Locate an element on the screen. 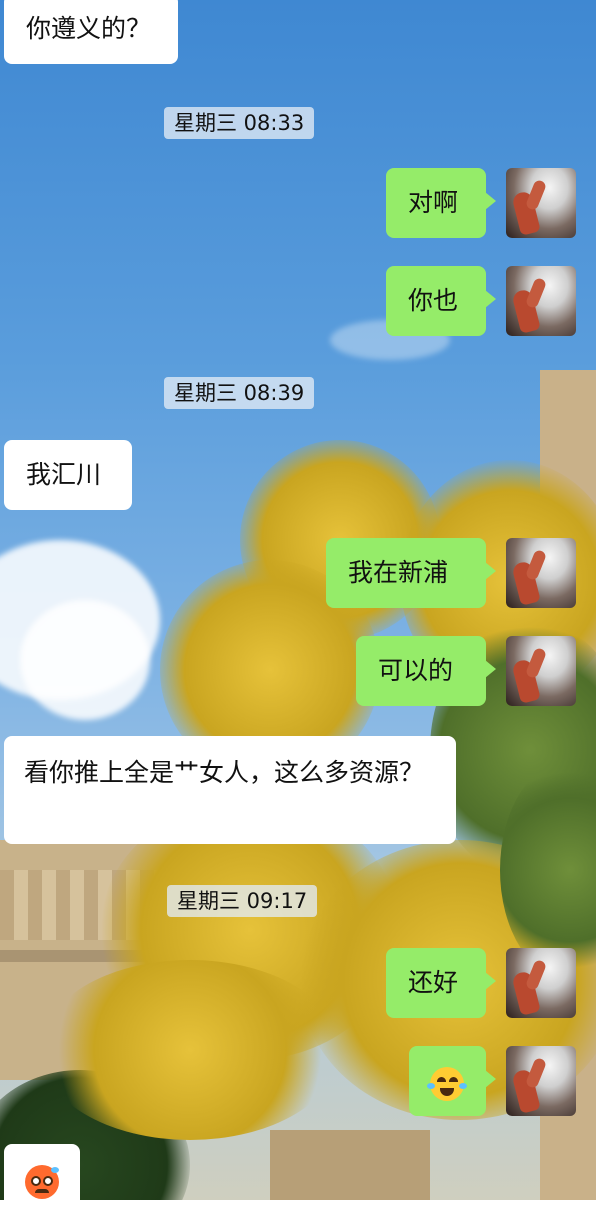 This screenshot has height=1214, width=596. timestamp: 星期三 09:17 is located at coordinates (242, 901).